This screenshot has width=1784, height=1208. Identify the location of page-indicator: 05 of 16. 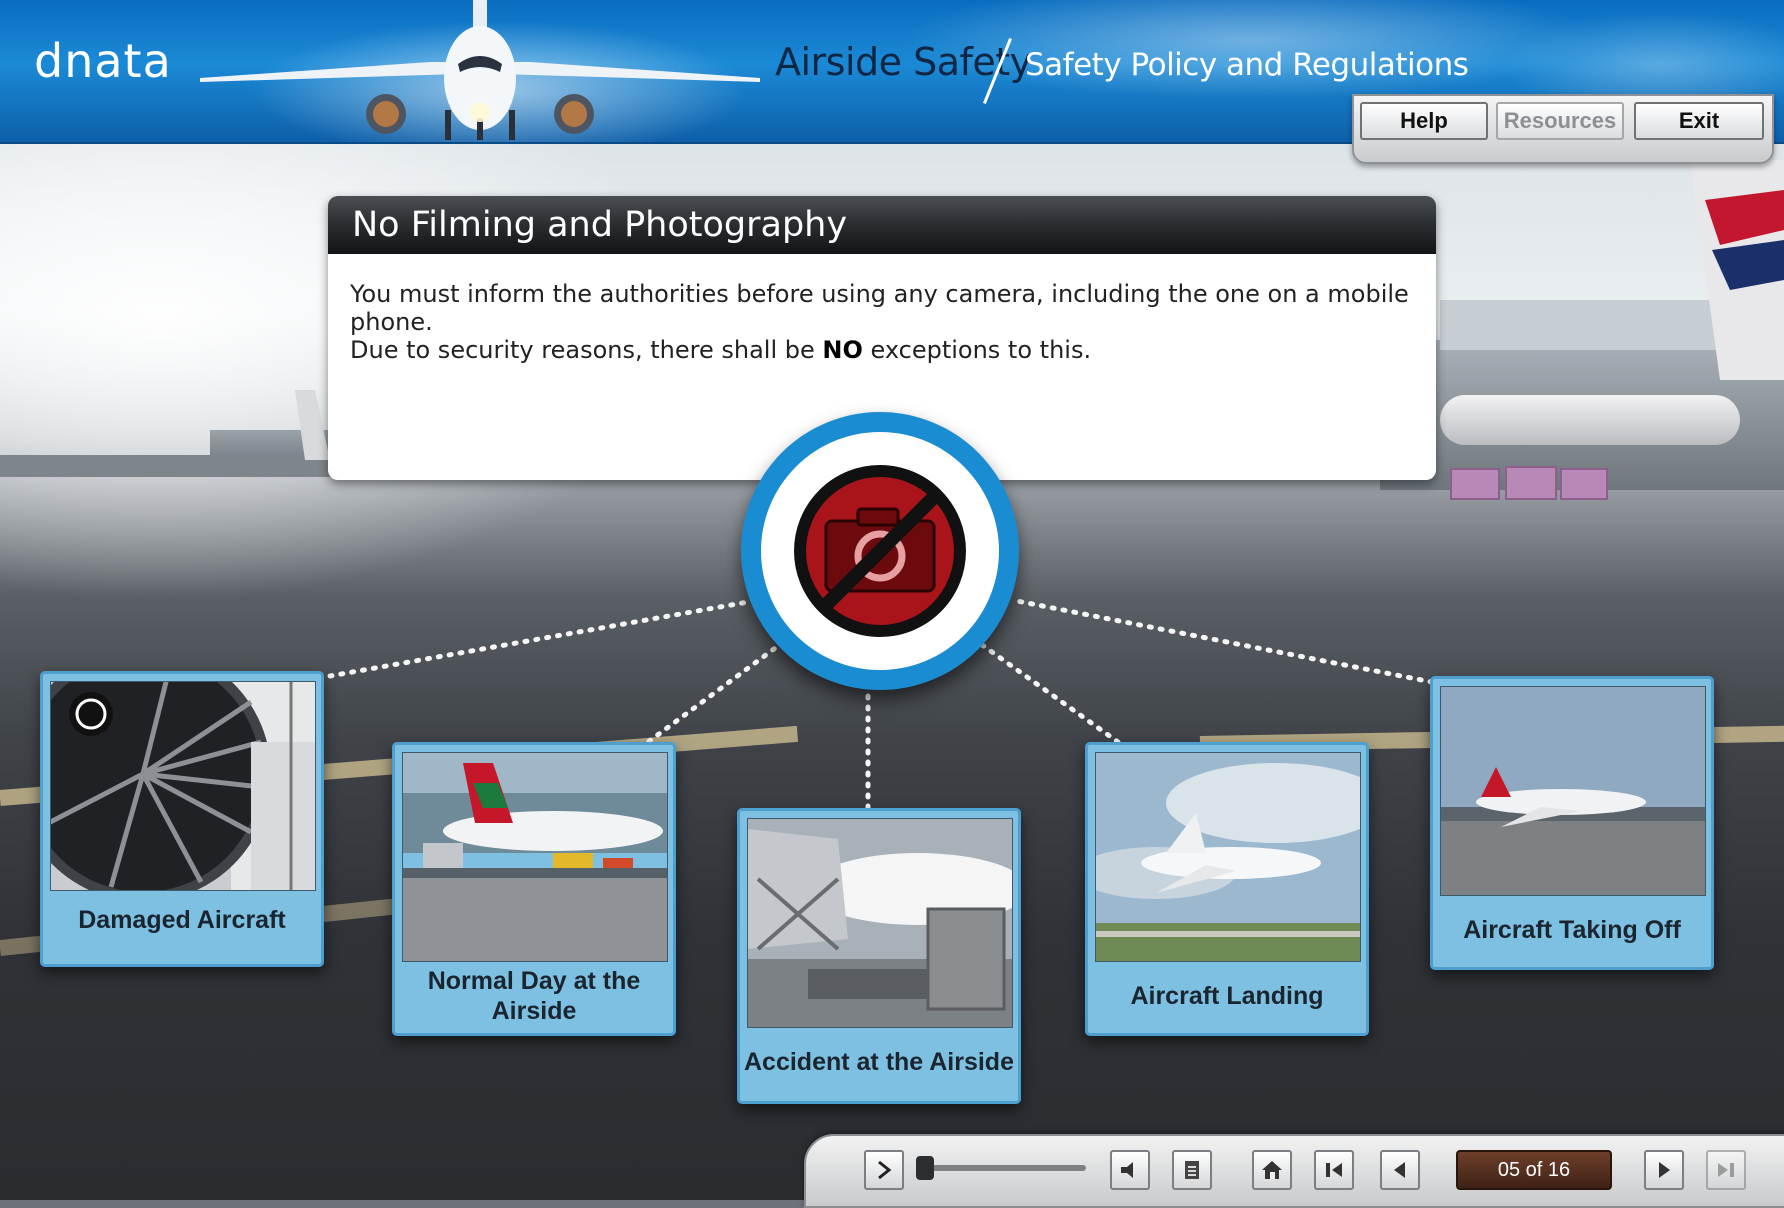
(1534, 1170).